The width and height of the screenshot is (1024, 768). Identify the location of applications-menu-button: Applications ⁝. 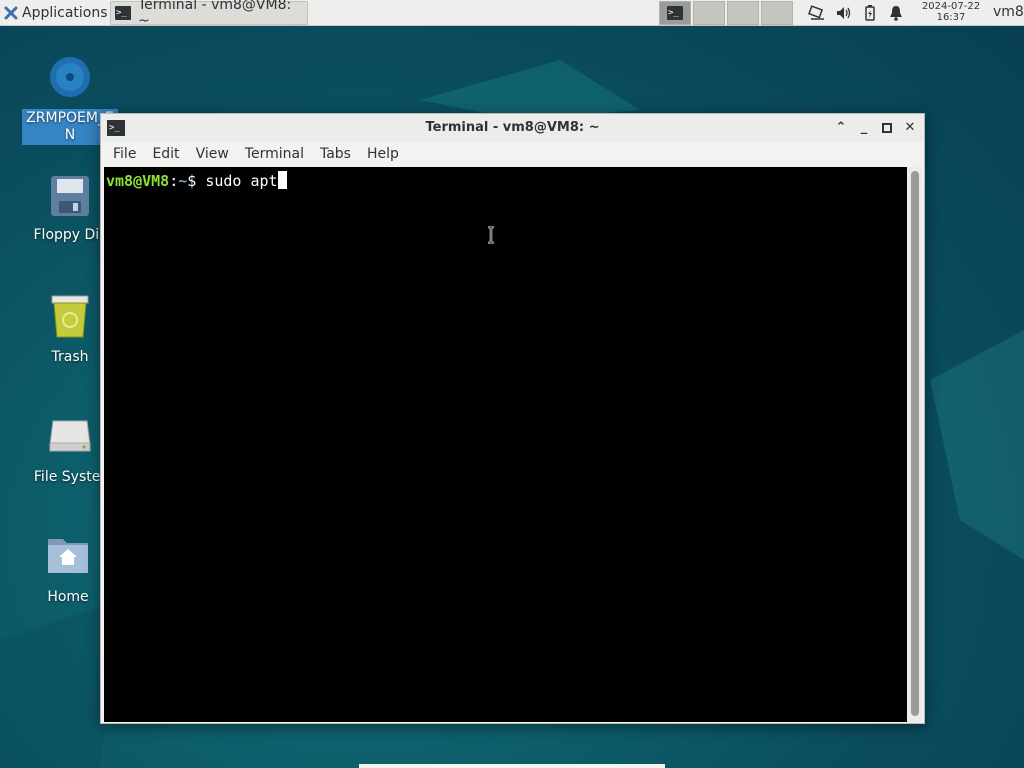
(60, 13).